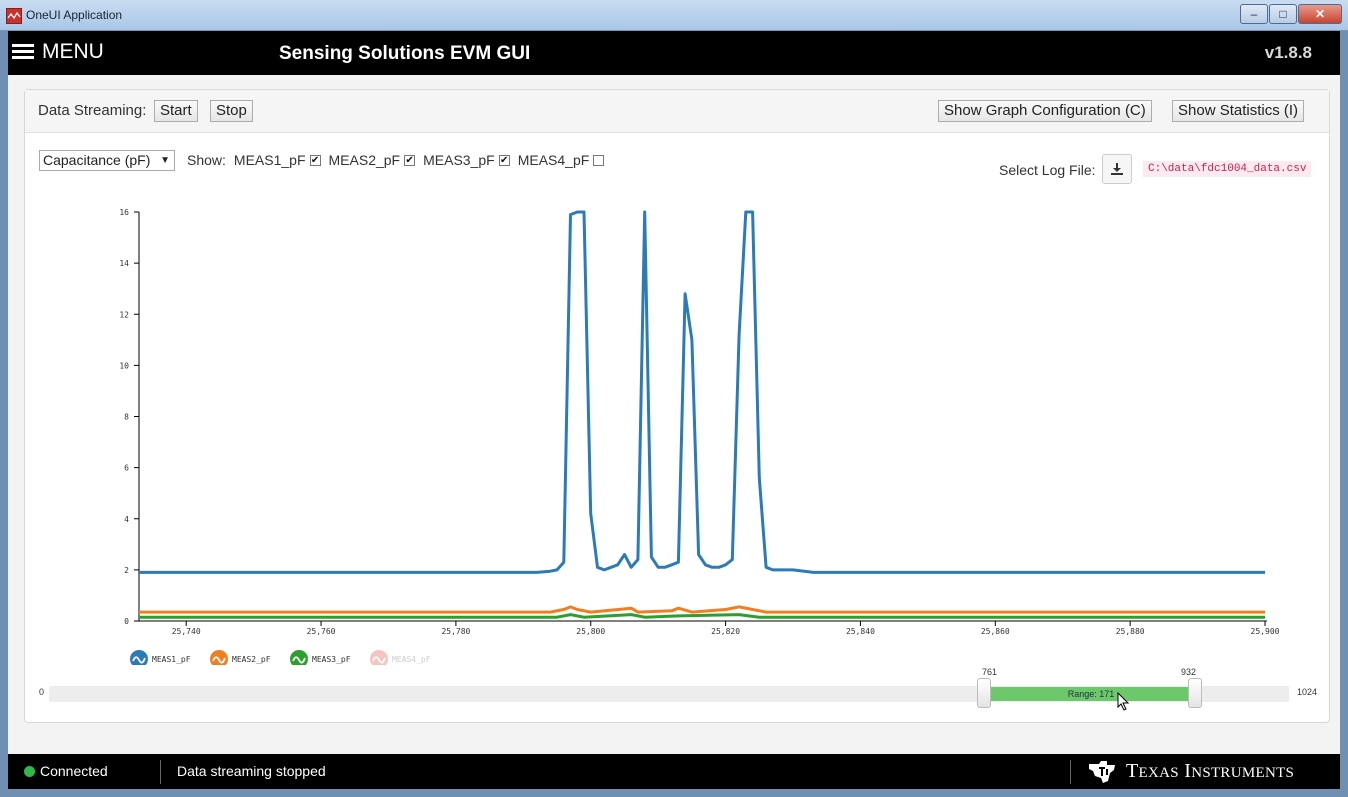 The width and height of the screenshot is (1348, 797). I want to click on maximize-icon: □, so click(1283, 14).